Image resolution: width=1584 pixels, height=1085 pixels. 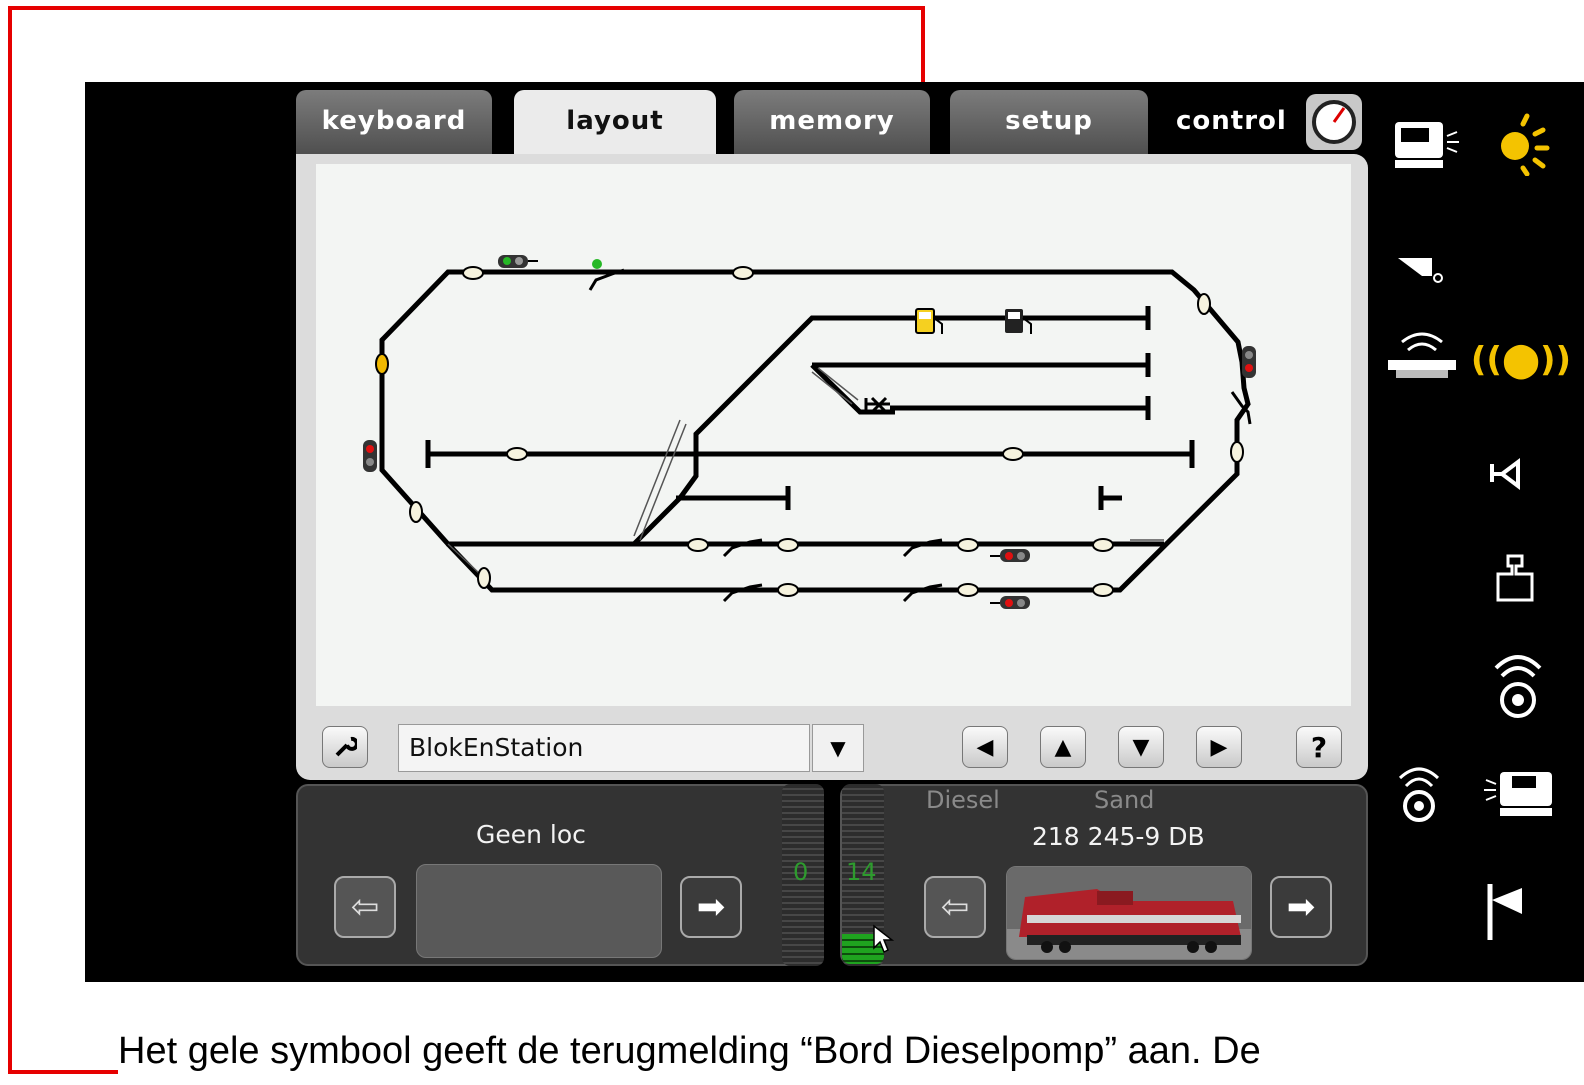 I want to click on cab-right-next-button: ➡, so click(x=1301, y=907).